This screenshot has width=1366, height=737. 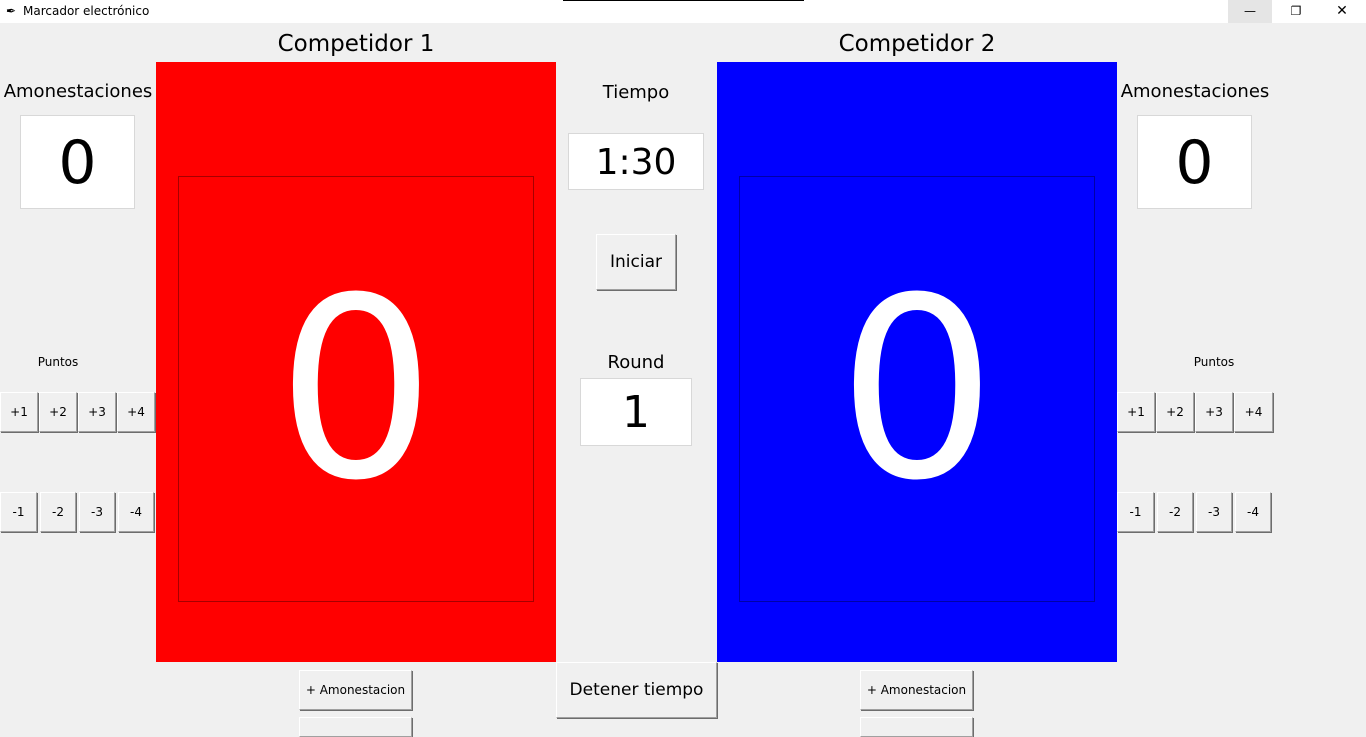 I want to click on competitor2-sub-2-button: -2, so click(x=1175, y=512).